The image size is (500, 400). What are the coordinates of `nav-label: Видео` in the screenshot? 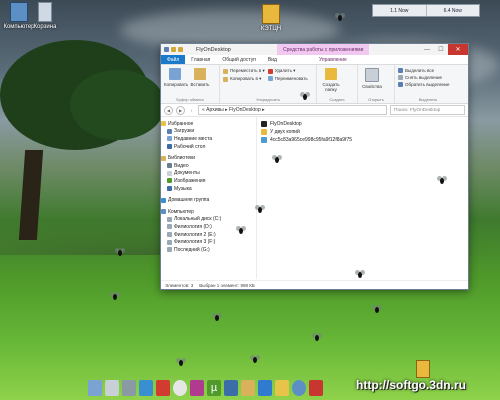 It's located at (181, 165).